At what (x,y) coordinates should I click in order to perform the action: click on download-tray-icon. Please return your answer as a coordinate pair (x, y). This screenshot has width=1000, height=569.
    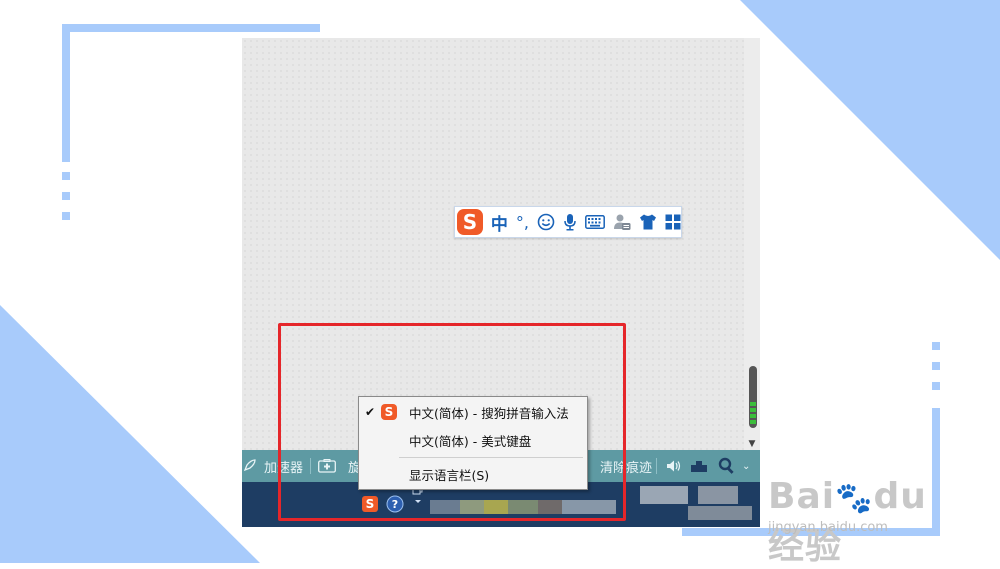
    Looking at the image, I should click on (699, 466).